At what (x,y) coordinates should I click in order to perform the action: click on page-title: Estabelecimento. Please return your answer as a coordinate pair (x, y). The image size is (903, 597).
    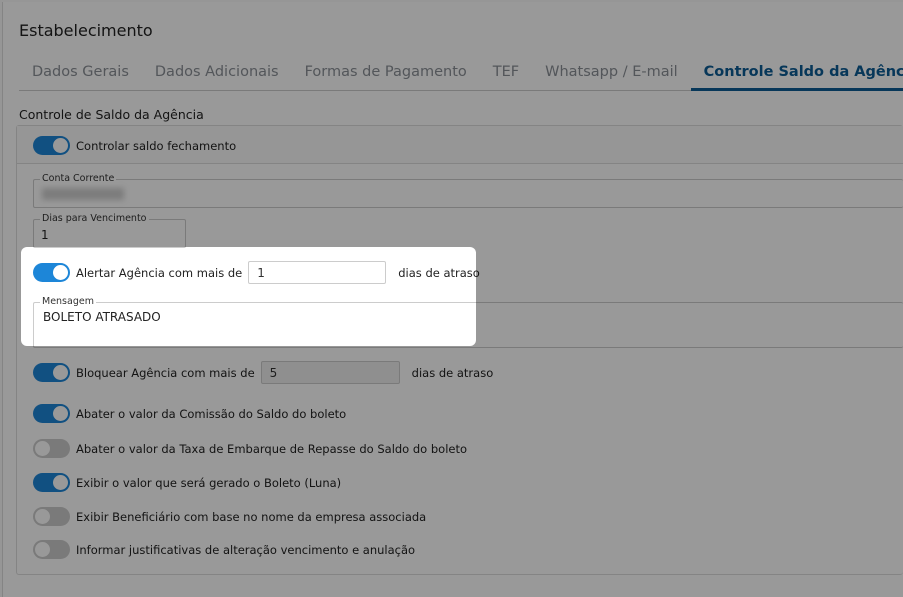
    Looking at the image, I should click on (86, 30).